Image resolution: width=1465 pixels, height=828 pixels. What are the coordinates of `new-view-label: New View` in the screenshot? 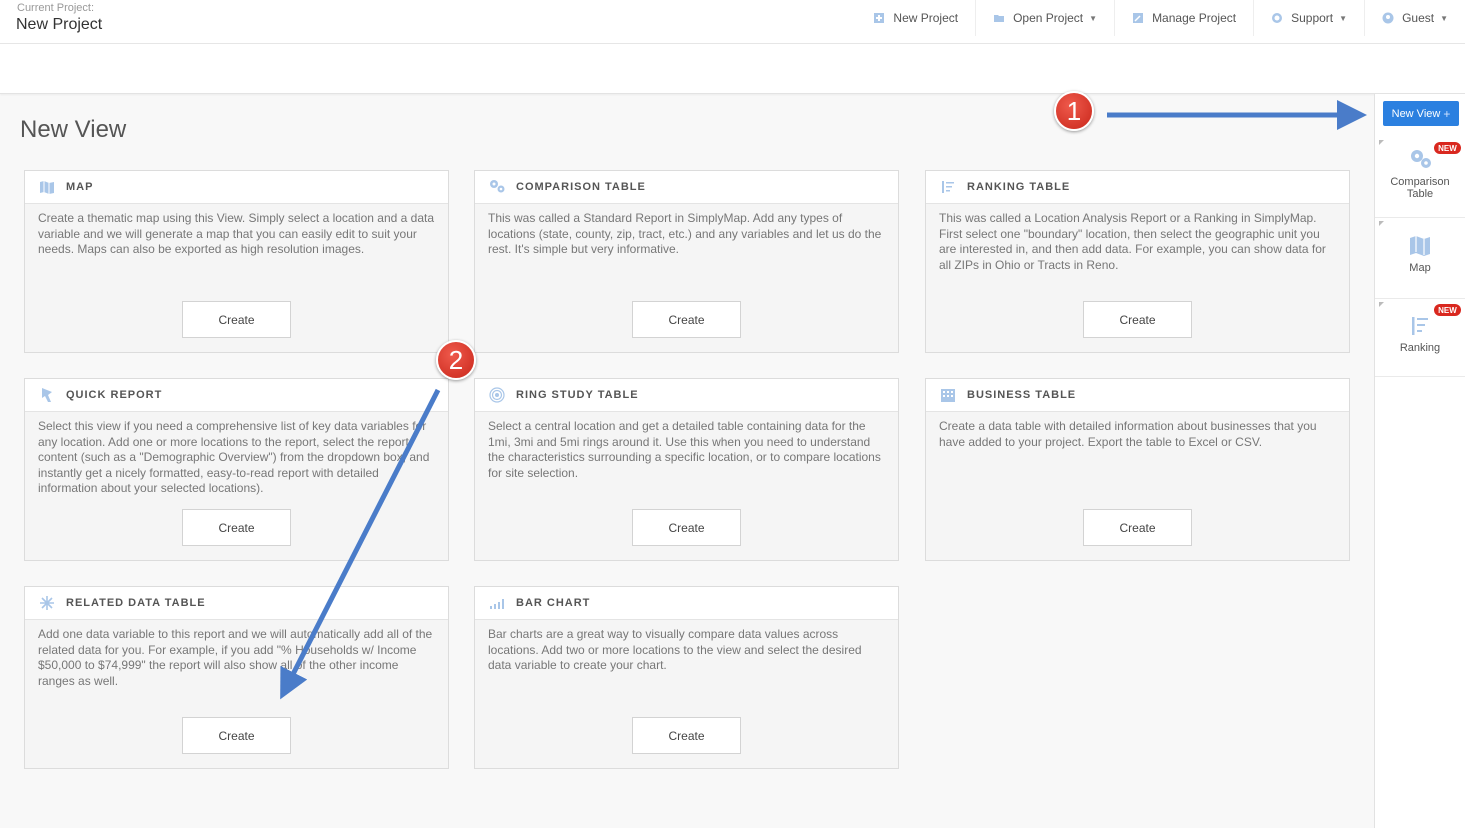 It's located at (1416, 113).